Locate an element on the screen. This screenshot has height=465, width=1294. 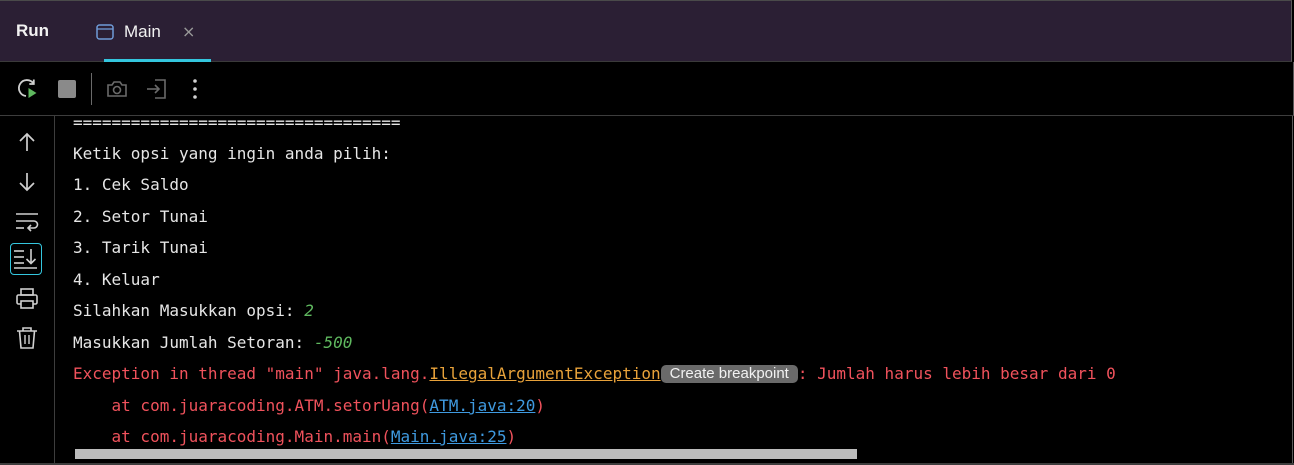
amount-input-value: -500 is located at coordinates (333, 342).